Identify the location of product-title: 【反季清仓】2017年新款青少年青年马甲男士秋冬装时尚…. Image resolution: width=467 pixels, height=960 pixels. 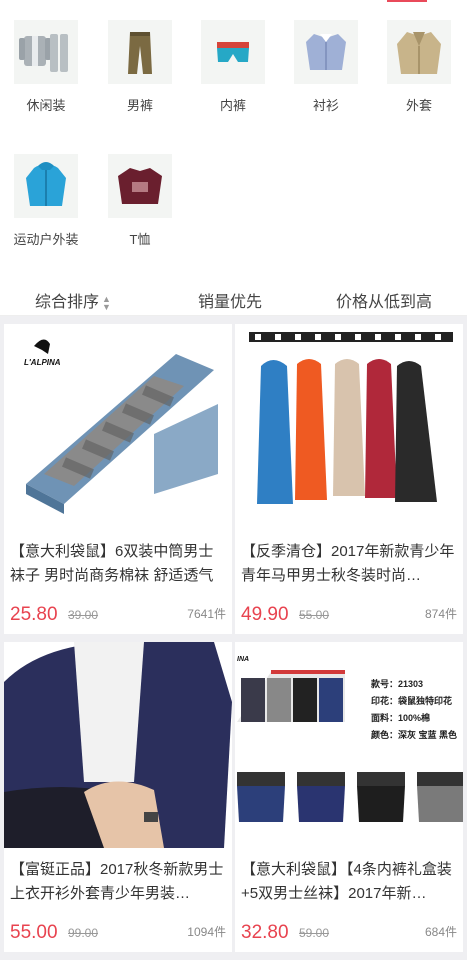
(348, 563).